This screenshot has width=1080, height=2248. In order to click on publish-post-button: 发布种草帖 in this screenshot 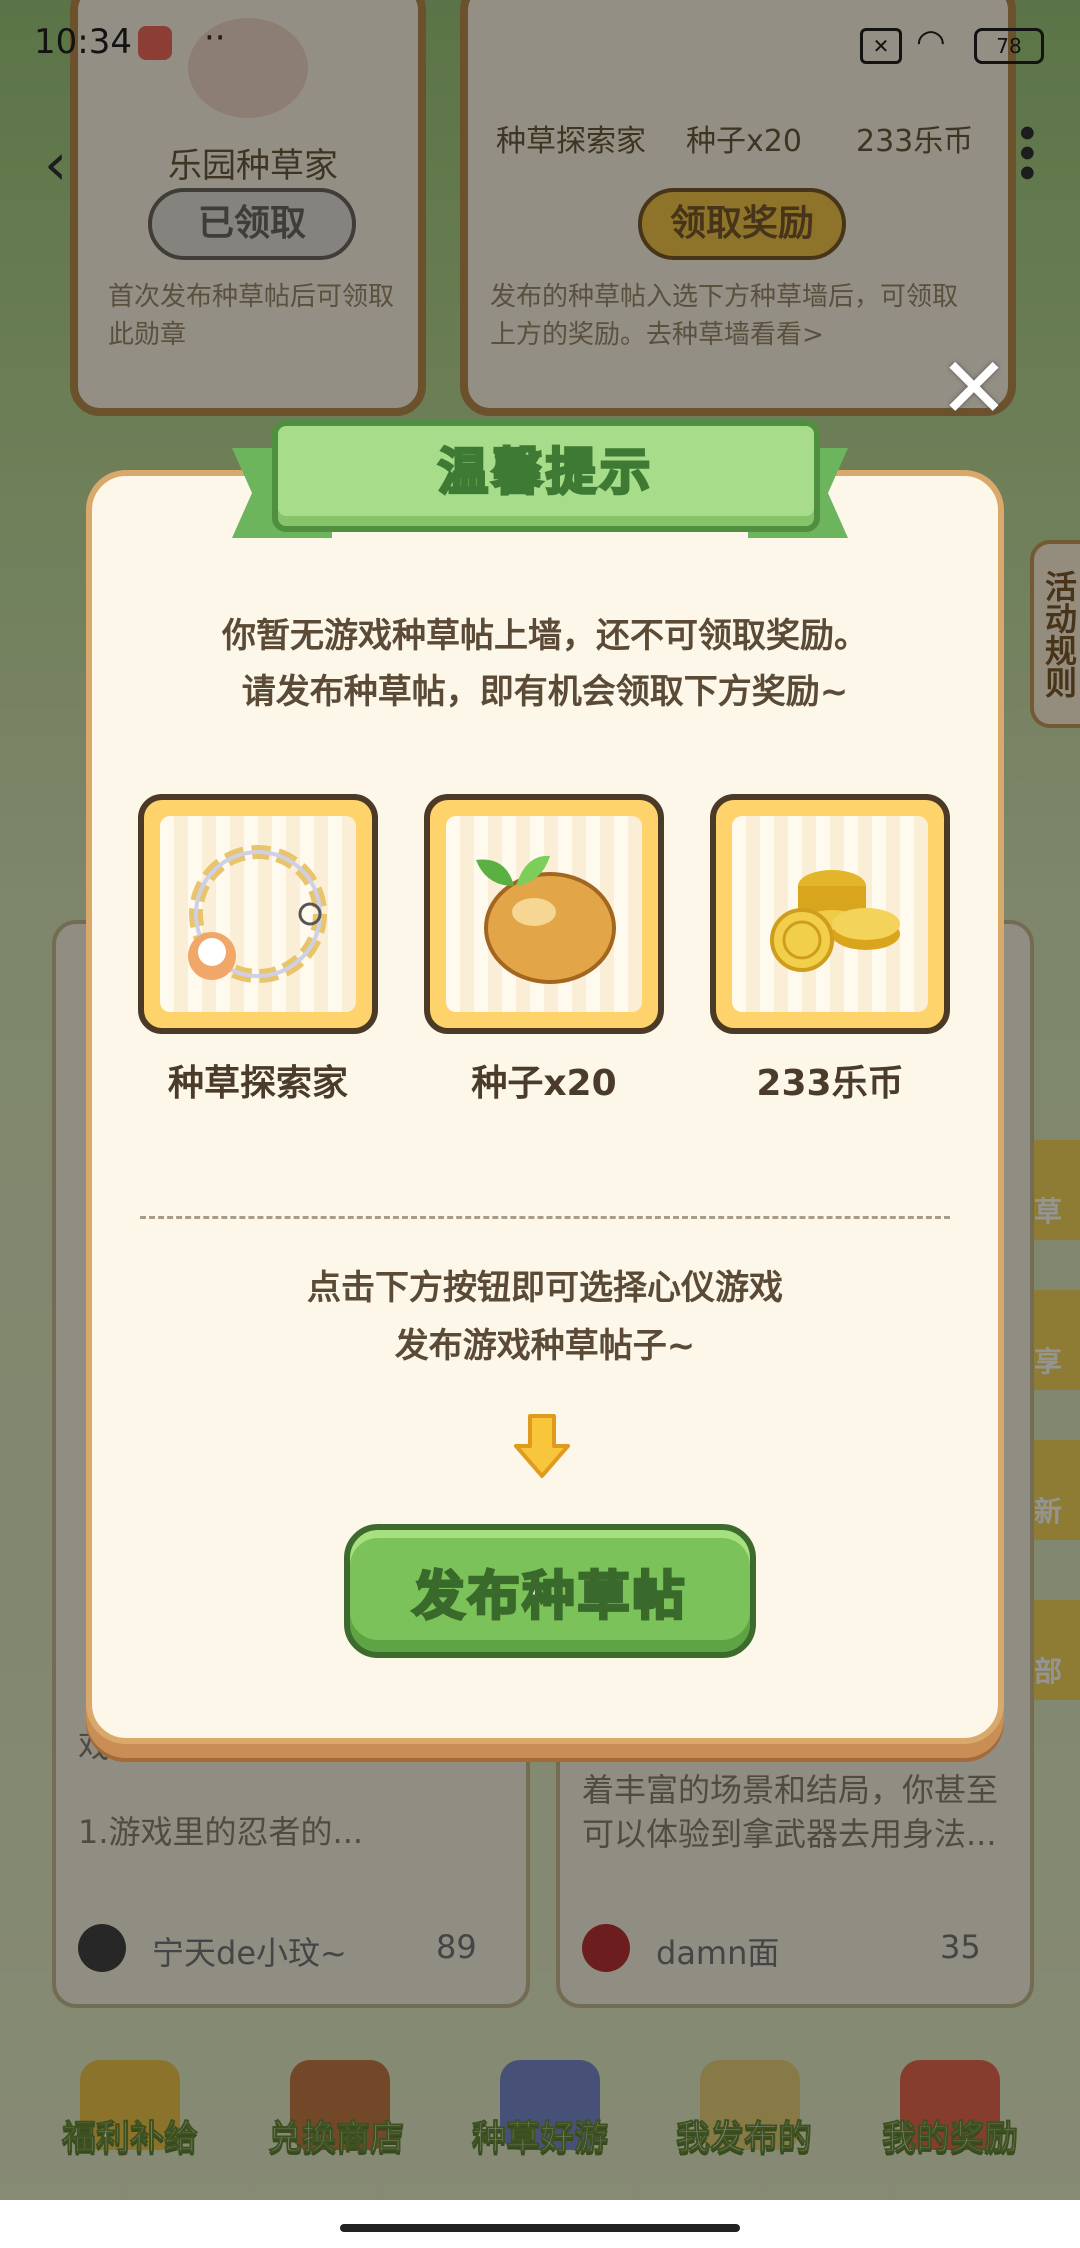, I will do `click(550, 1591)`.